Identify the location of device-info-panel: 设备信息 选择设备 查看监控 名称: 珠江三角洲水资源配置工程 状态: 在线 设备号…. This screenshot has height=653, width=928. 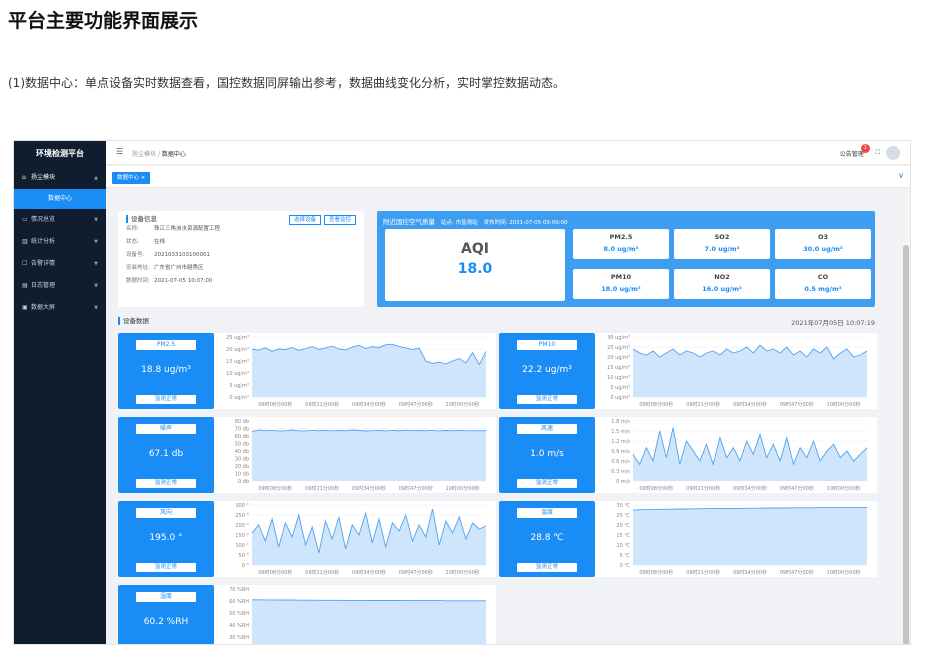
(241, 259).